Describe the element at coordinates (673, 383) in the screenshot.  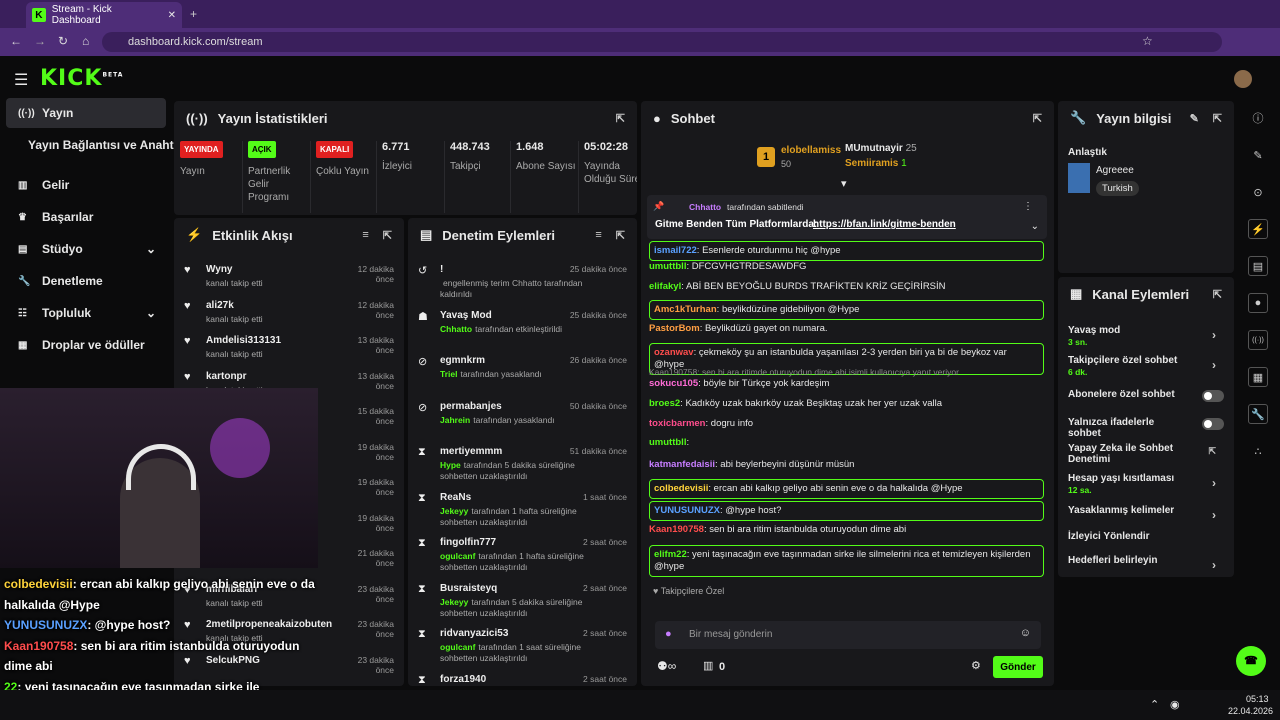
I see `chat-username: sokucu105` at that location.